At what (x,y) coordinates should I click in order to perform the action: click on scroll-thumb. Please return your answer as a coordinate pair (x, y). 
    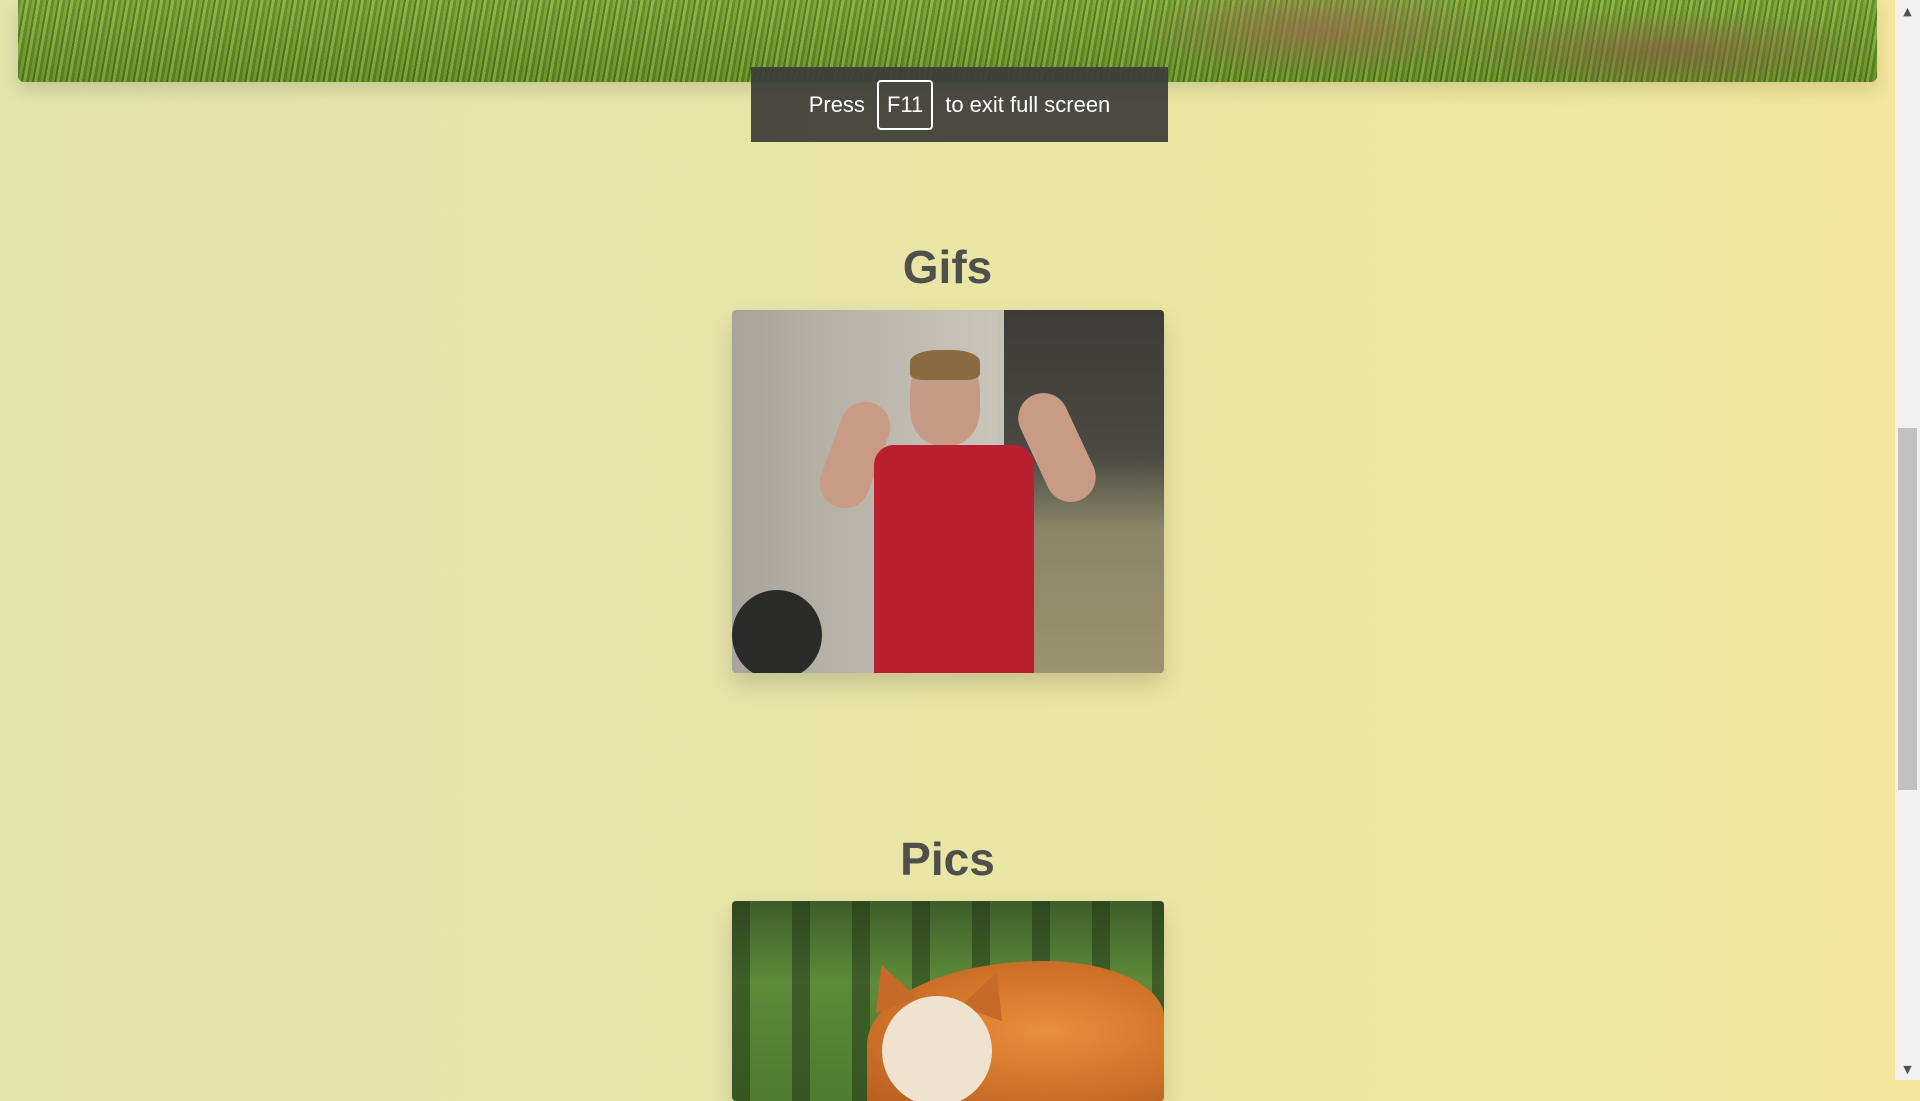
    Looking at the image, I should click on (1907, 609).